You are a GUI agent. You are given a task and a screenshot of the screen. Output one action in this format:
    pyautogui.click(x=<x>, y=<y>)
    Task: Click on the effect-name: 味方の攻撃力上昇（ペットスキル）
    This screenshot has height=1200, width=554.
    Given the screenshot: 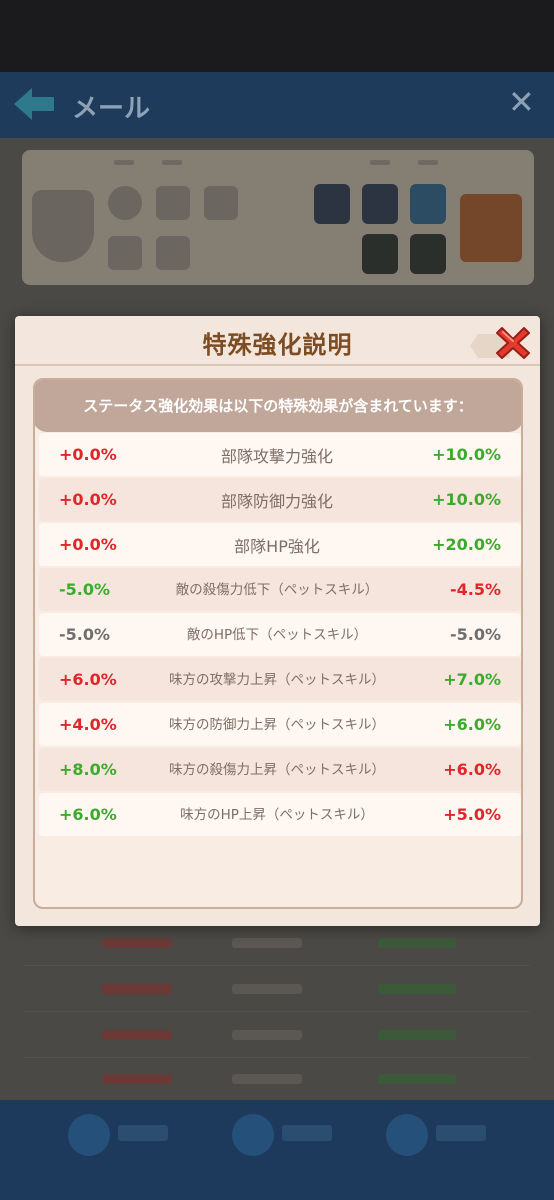 What is the action you would take?
    pyautogui.click(x=277, y=679)
    